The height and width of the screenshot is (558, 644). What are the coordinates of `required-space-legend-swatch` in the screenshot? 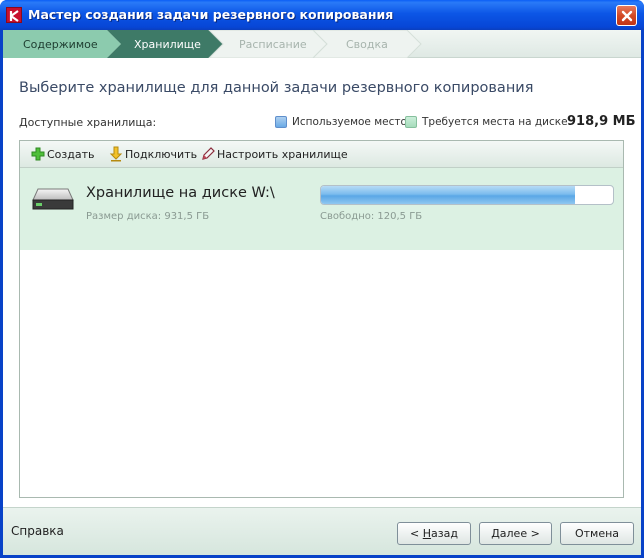 It's located at (411, 122).